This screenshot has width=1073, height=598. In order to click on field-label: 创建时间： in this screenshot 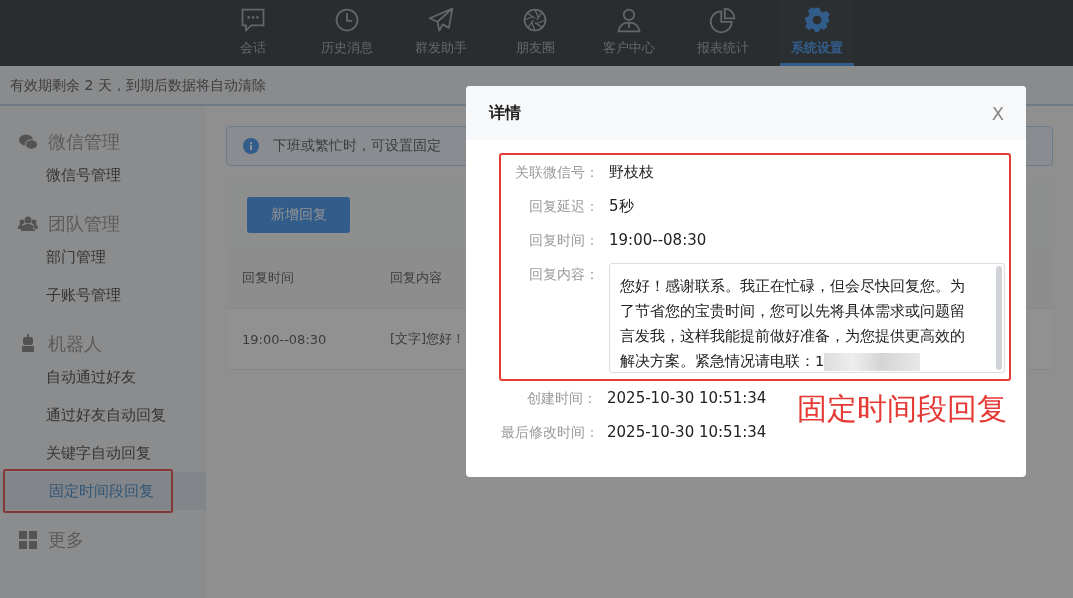, I will do `click(561, 398)`.